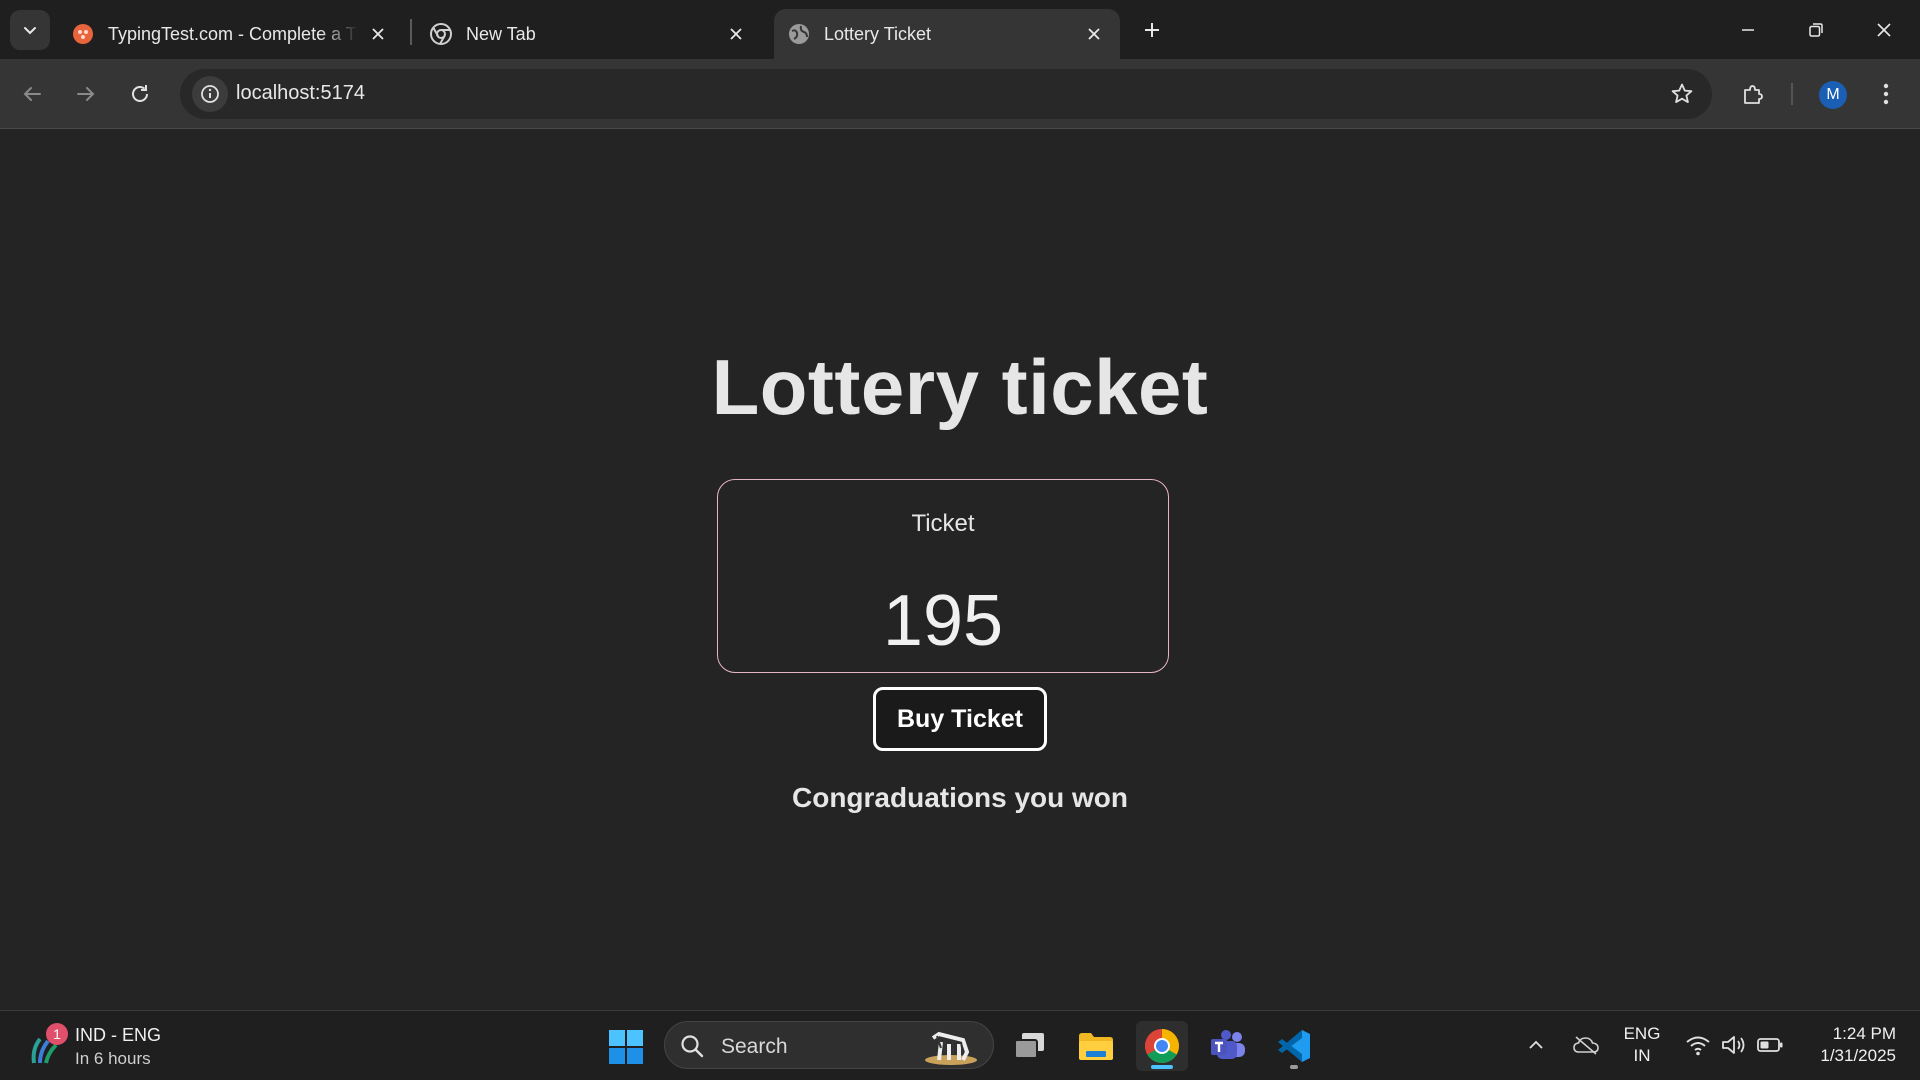  I want to click on network-button, so click(1698, 1045).